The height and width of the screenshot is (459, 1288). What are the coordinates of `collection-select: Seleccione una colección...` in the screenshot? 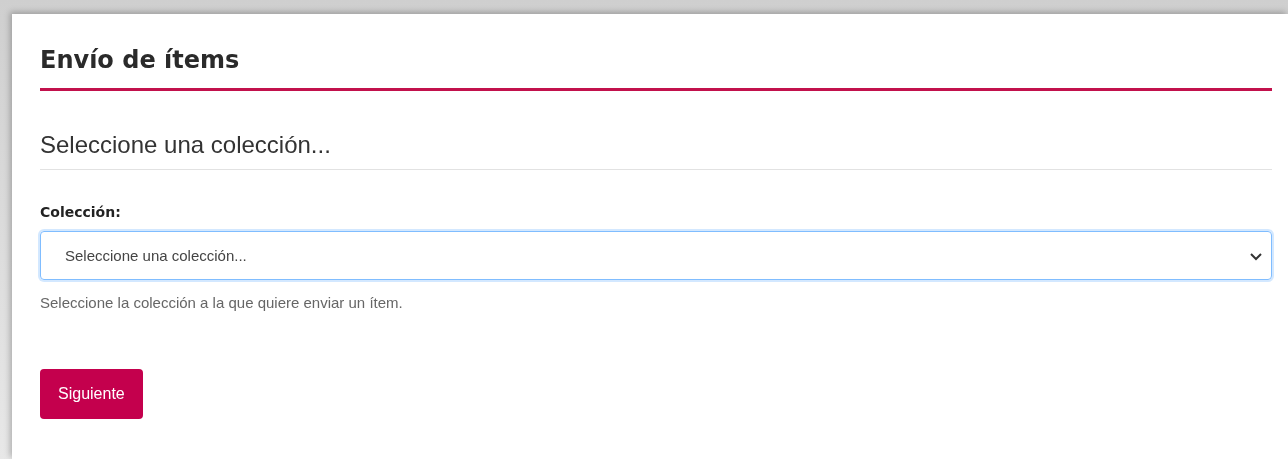 It's located at (656, 255).